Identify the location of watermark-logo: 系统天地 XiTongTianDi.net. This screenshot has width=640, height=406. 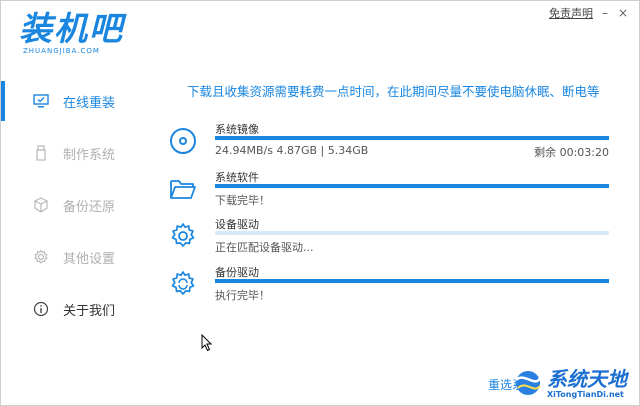
(573, 383).